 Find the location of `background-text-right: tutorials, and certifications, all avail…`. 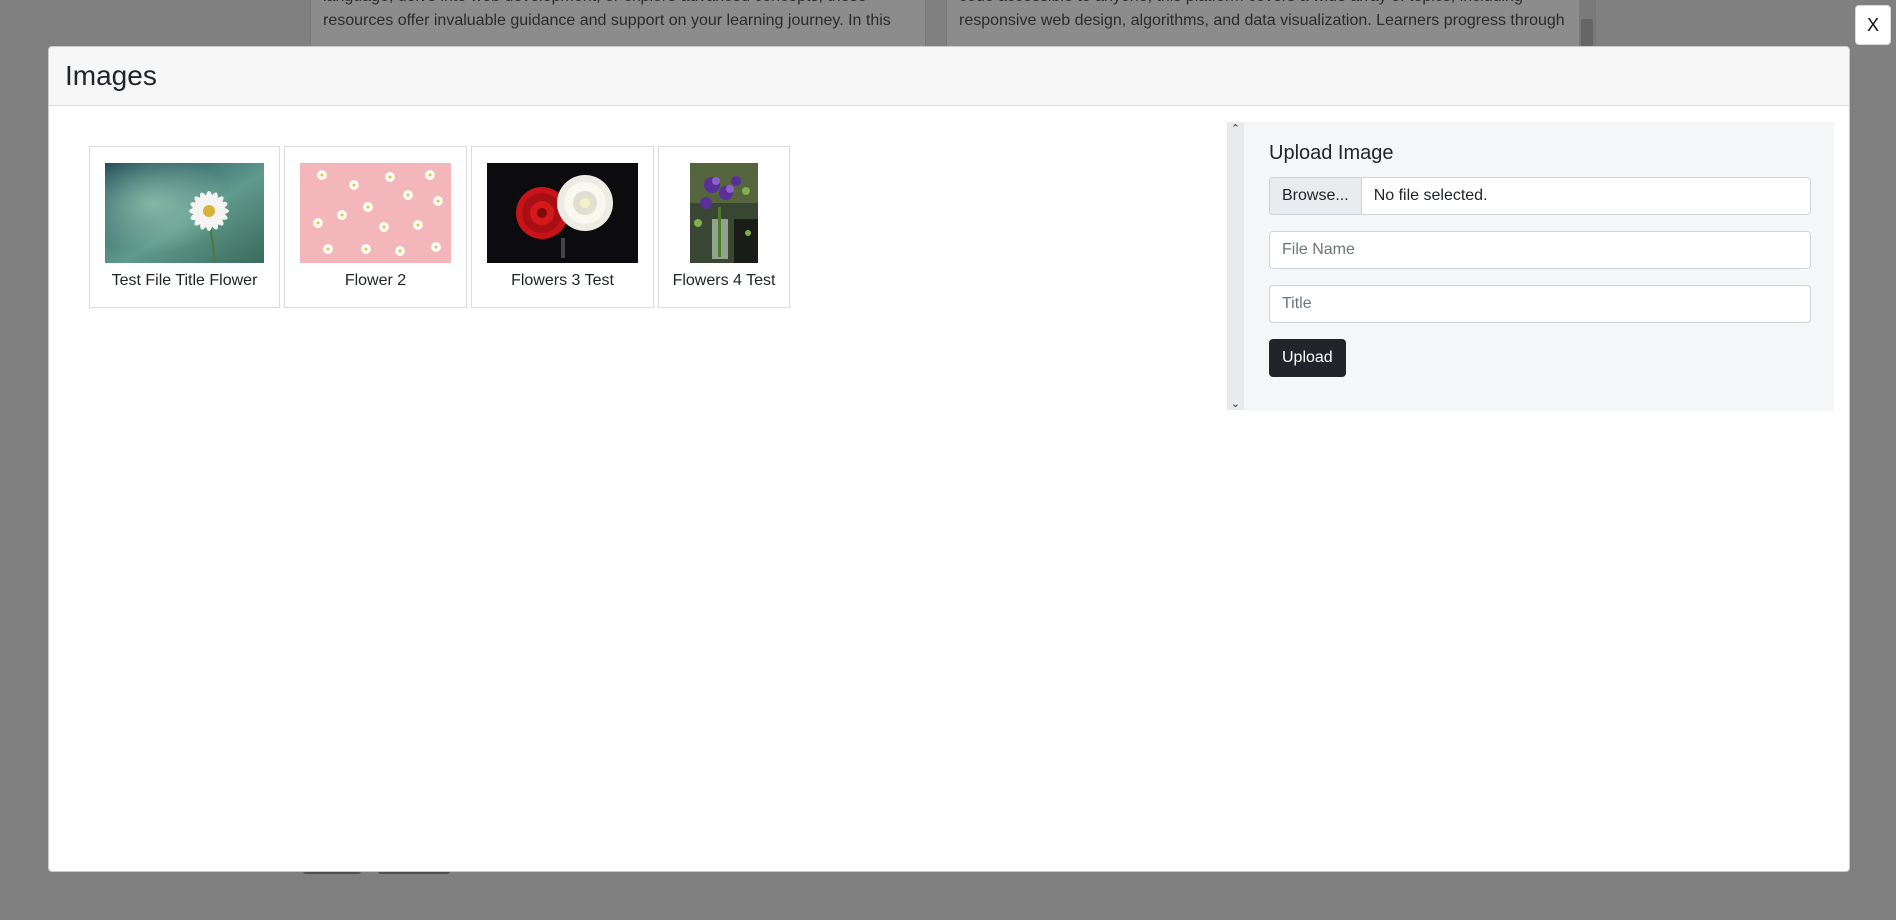

background-text-right: tutorials, and certifications, all avail… is located at coordinates (1262, 14).